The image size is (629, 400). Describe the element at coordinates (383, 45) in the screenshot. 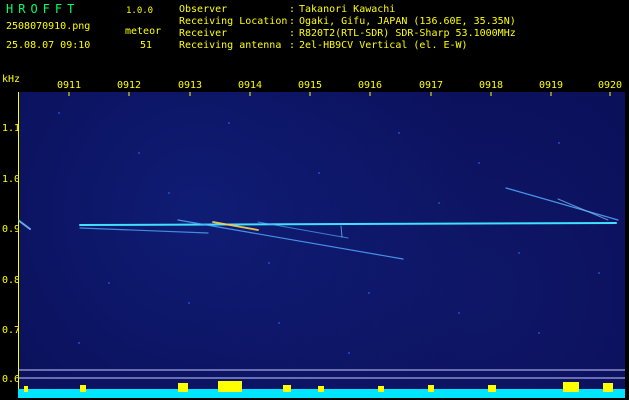

I see `info-value-antenna: 2el-HB9CV Vertical (el. E-W)` at that location.